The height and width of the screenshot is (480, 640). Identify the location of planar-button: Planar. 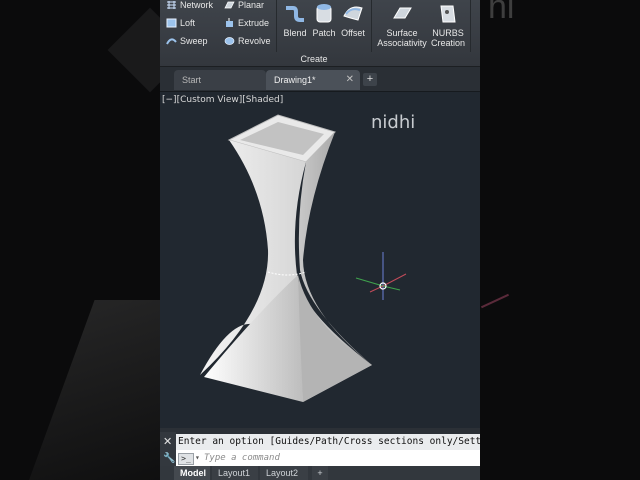
(244, 5).